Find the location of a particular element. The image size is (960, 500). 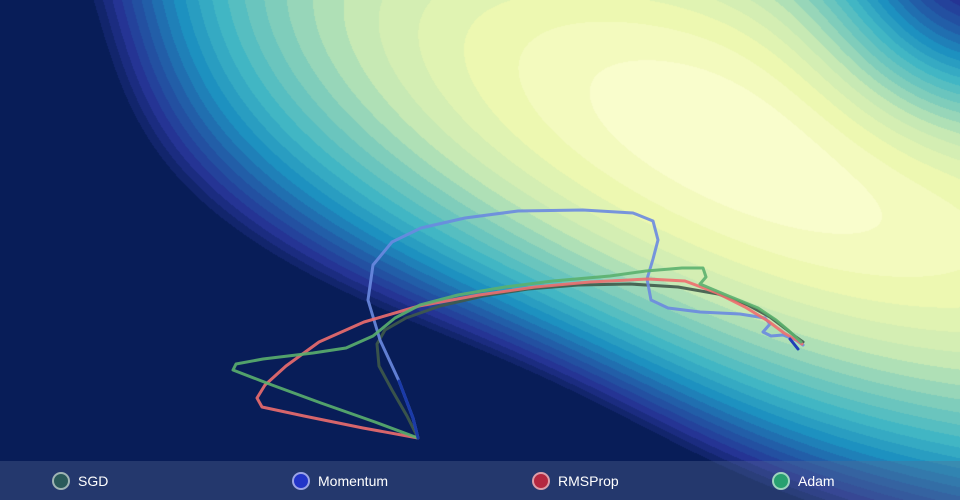

legend-swatch-momentum is located at coordinates (301, 480).